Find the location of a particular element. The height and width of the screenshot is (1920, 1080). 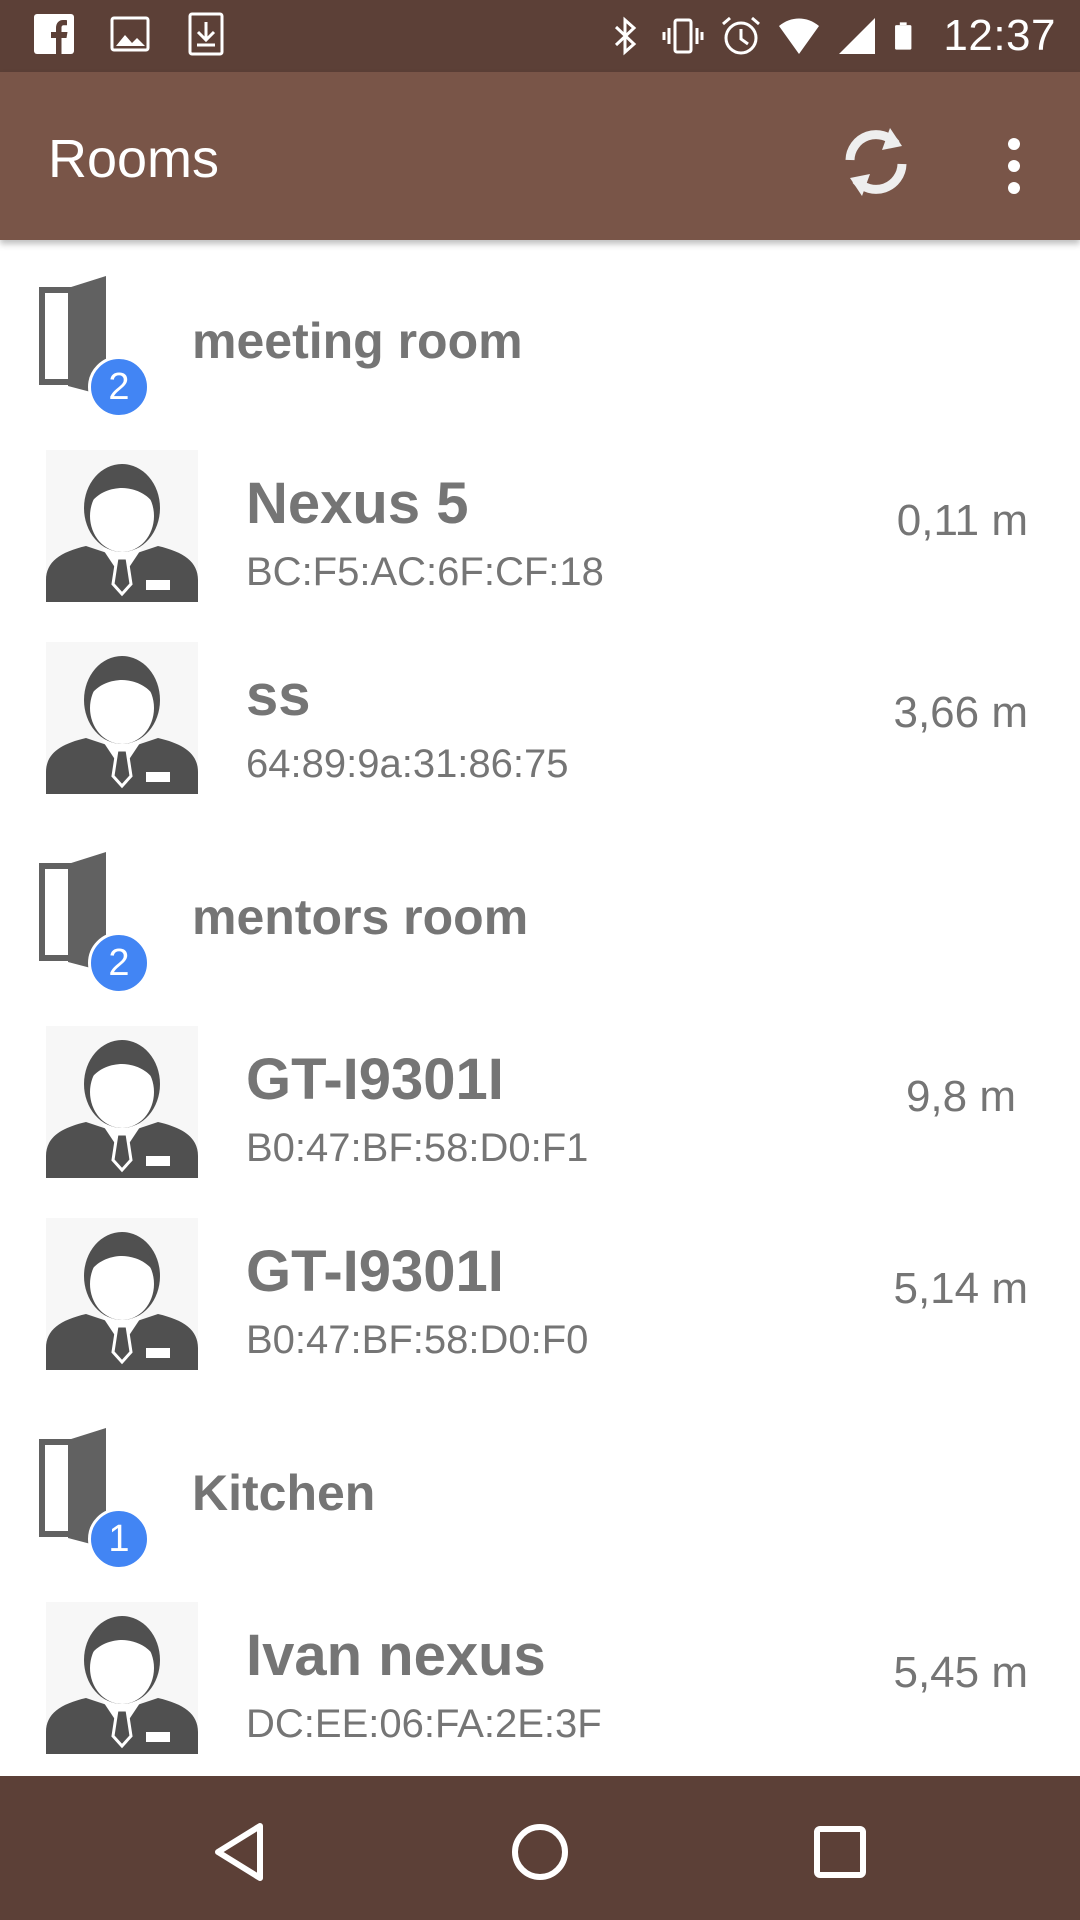

room-name: mentors room is located at coordinates (360, 917).